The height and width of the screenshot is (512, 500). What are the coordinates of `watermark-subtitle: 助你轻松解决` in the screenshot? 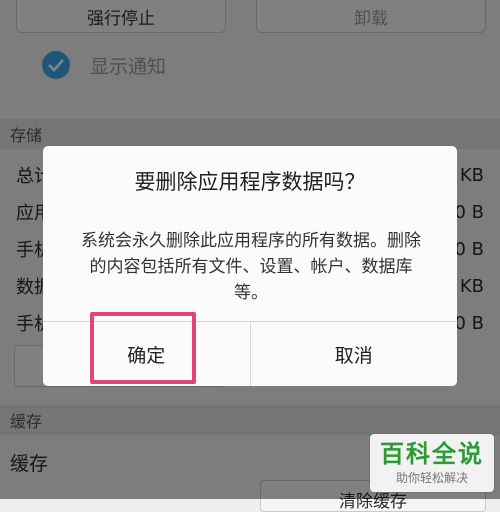 It's located at (431, 477).